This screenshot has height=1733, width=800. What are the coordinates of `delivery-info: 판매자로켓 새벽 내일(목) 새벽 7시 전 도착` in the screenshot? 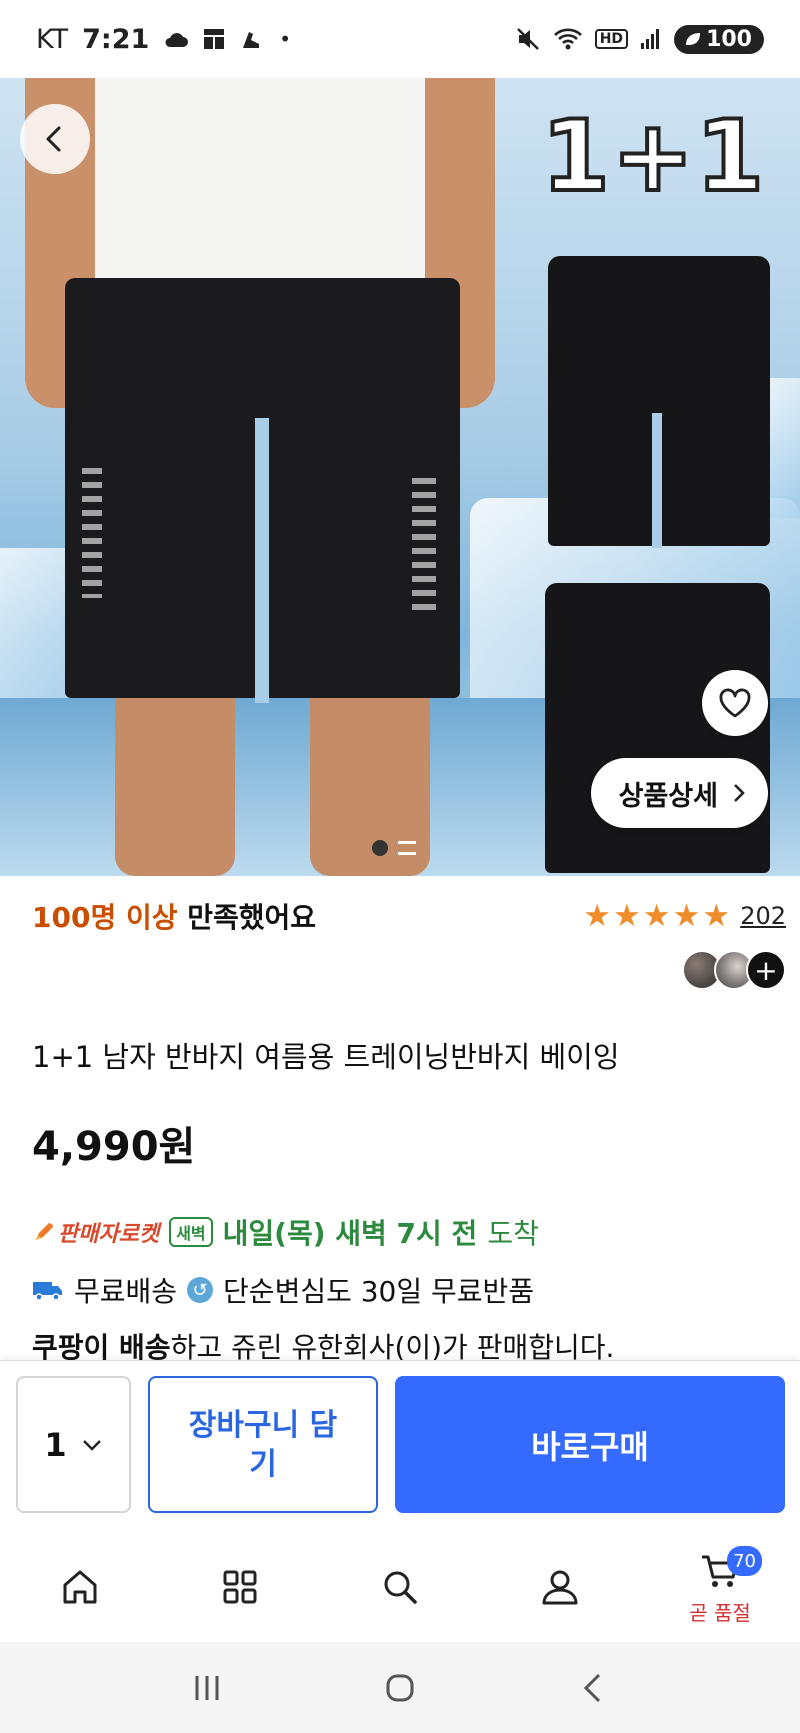 It's located at (285, 1232).